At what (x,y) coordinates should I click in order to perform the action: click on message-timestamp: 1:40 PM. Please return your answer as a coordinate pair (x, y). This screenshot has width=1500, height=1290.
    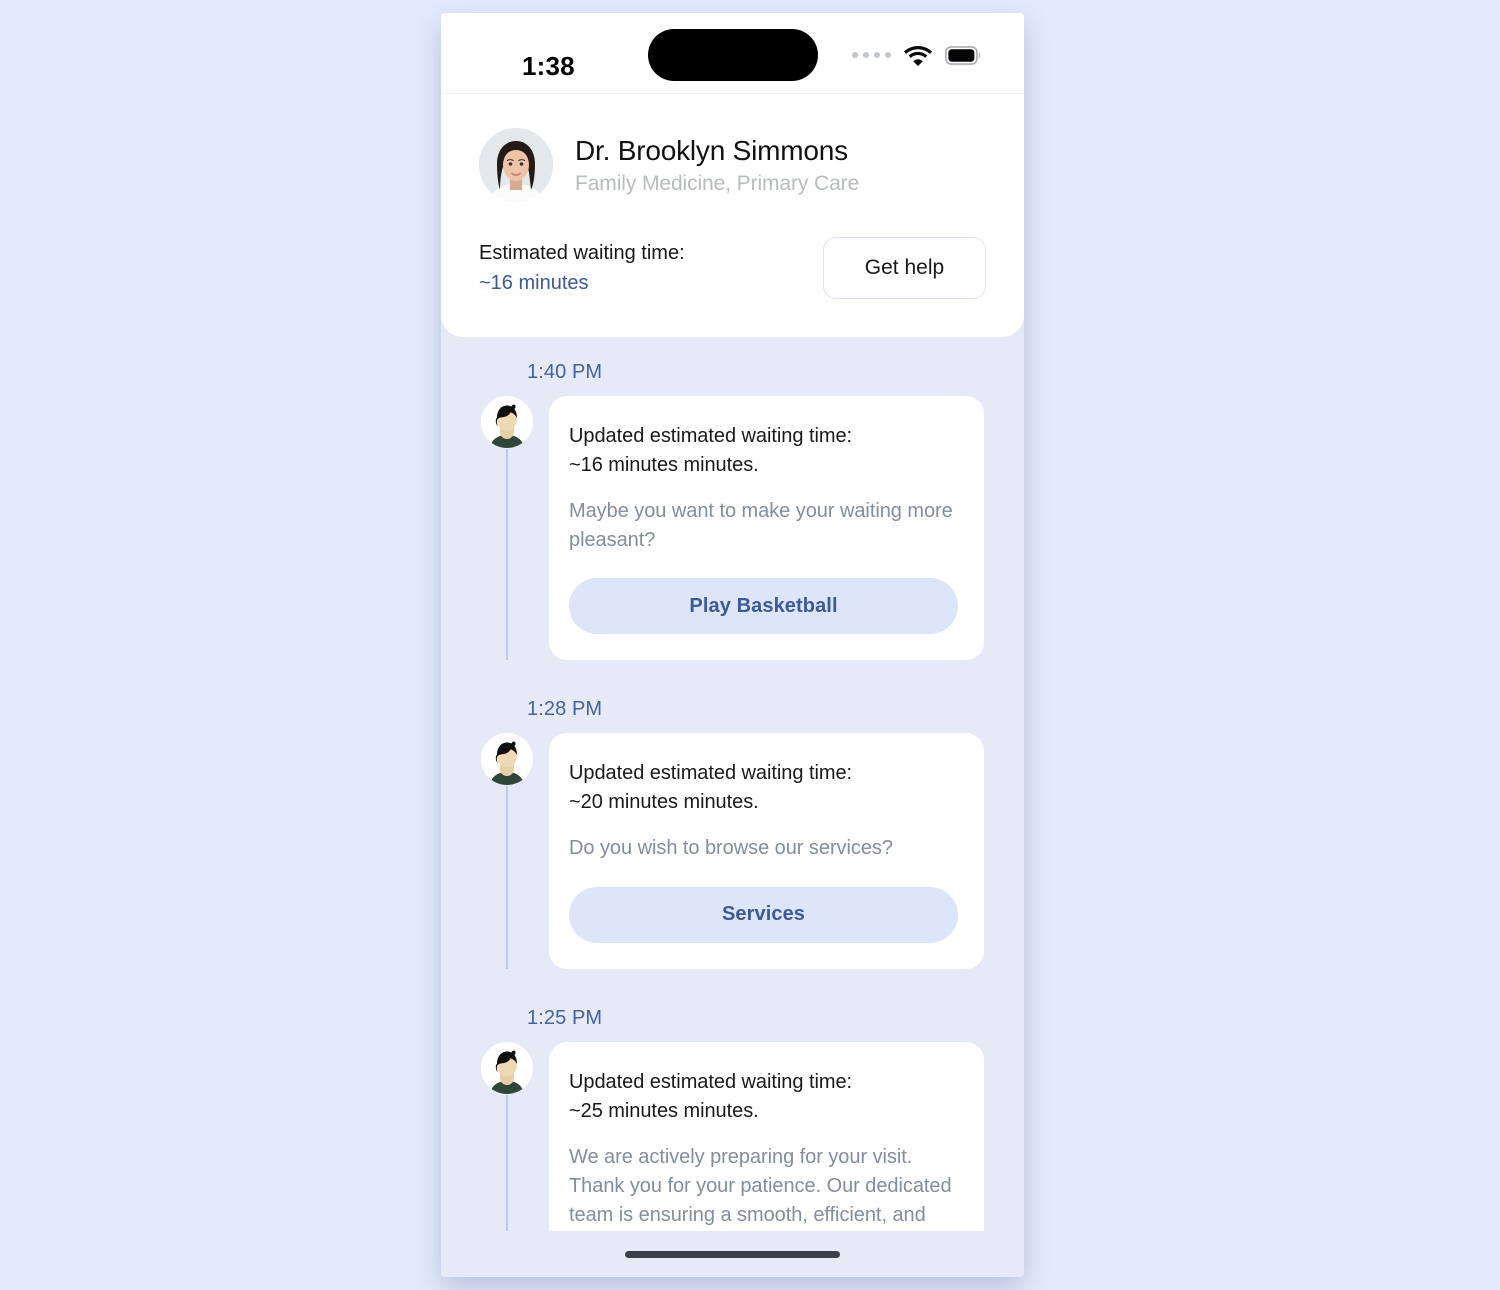
    Looking at the image, I should click on (565, 372).